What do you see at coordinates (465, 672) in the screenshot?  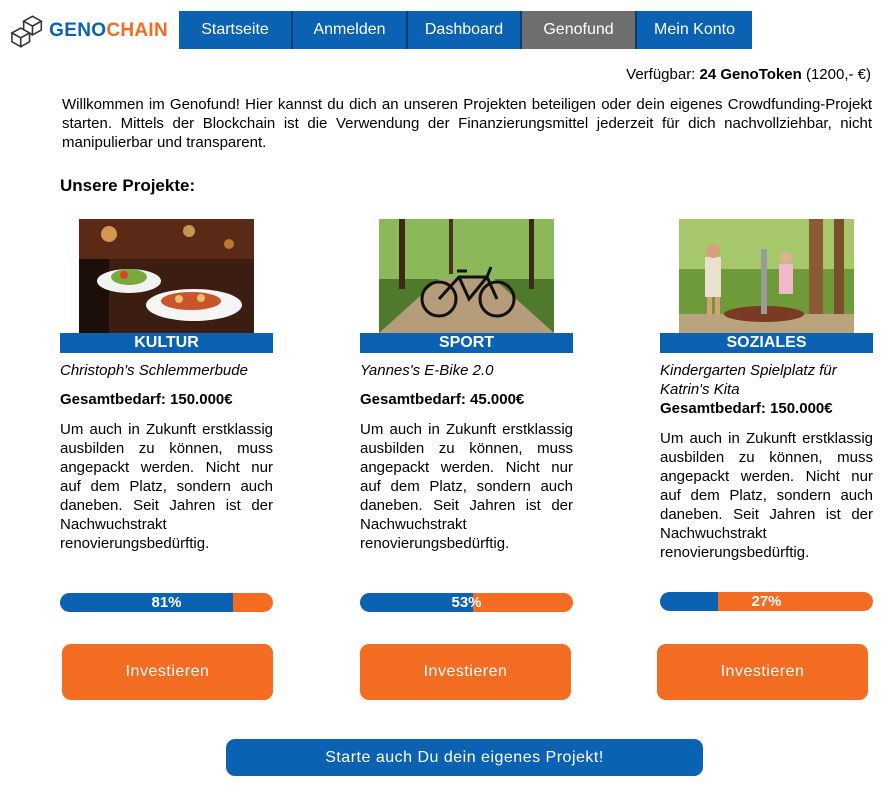 I see `invest-button-sport: Investieren` at bounding box center [465, 672].